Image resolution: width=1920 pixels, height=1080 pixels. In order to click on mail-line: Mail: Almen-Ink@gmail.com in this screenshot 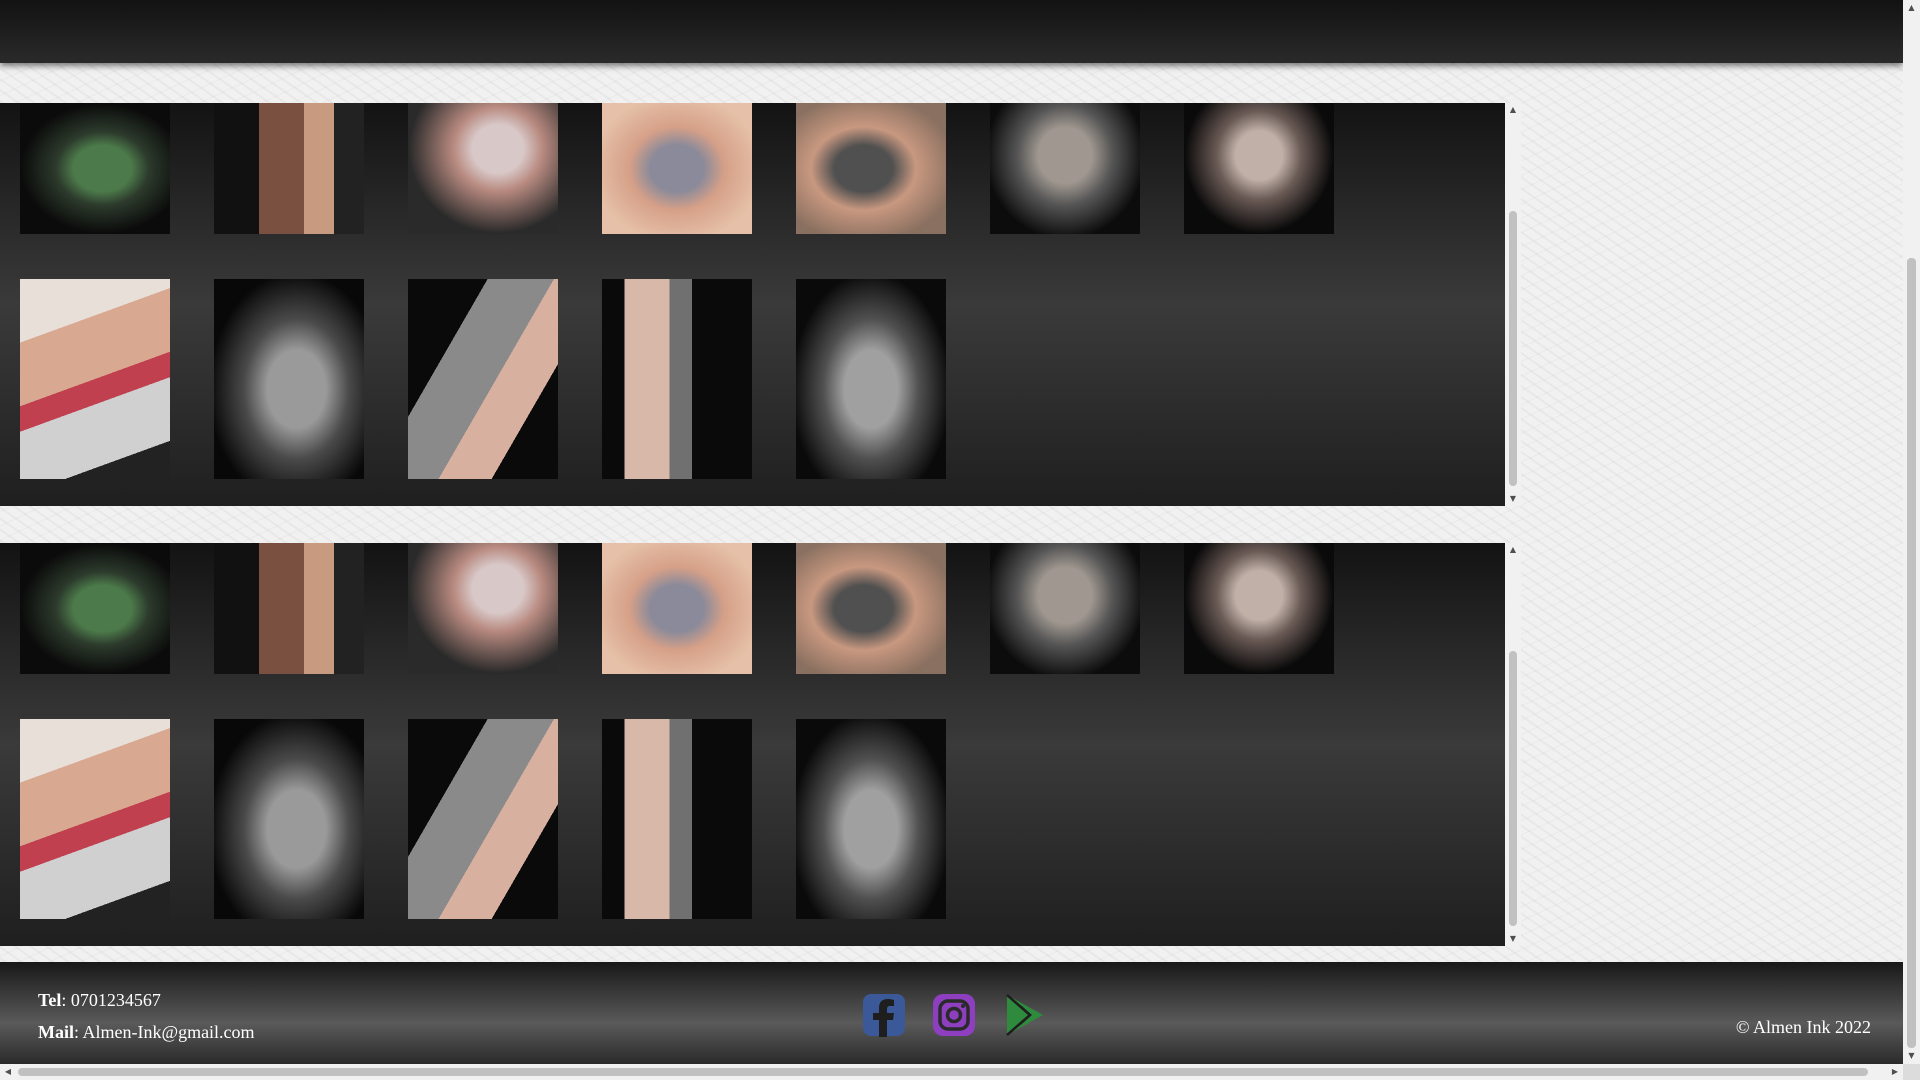, I will do `click(146, 1032)`.